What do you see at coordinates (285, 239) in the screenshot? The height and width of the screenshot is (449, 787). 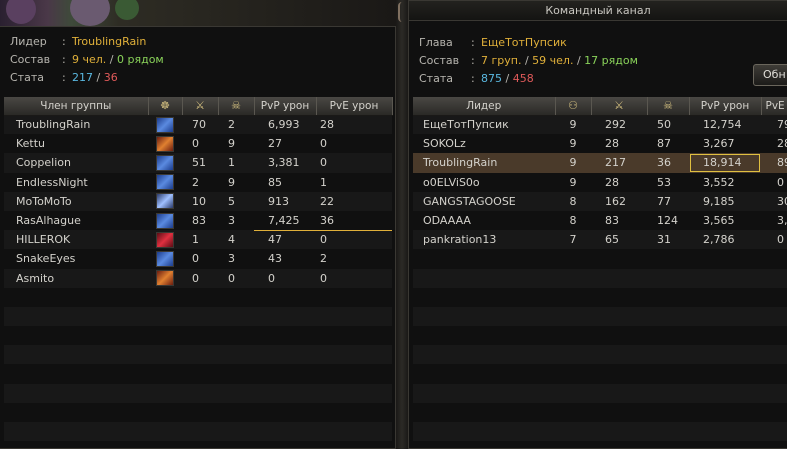 I see `pvp-damage-value: 47` at bounding box center [285, 239].